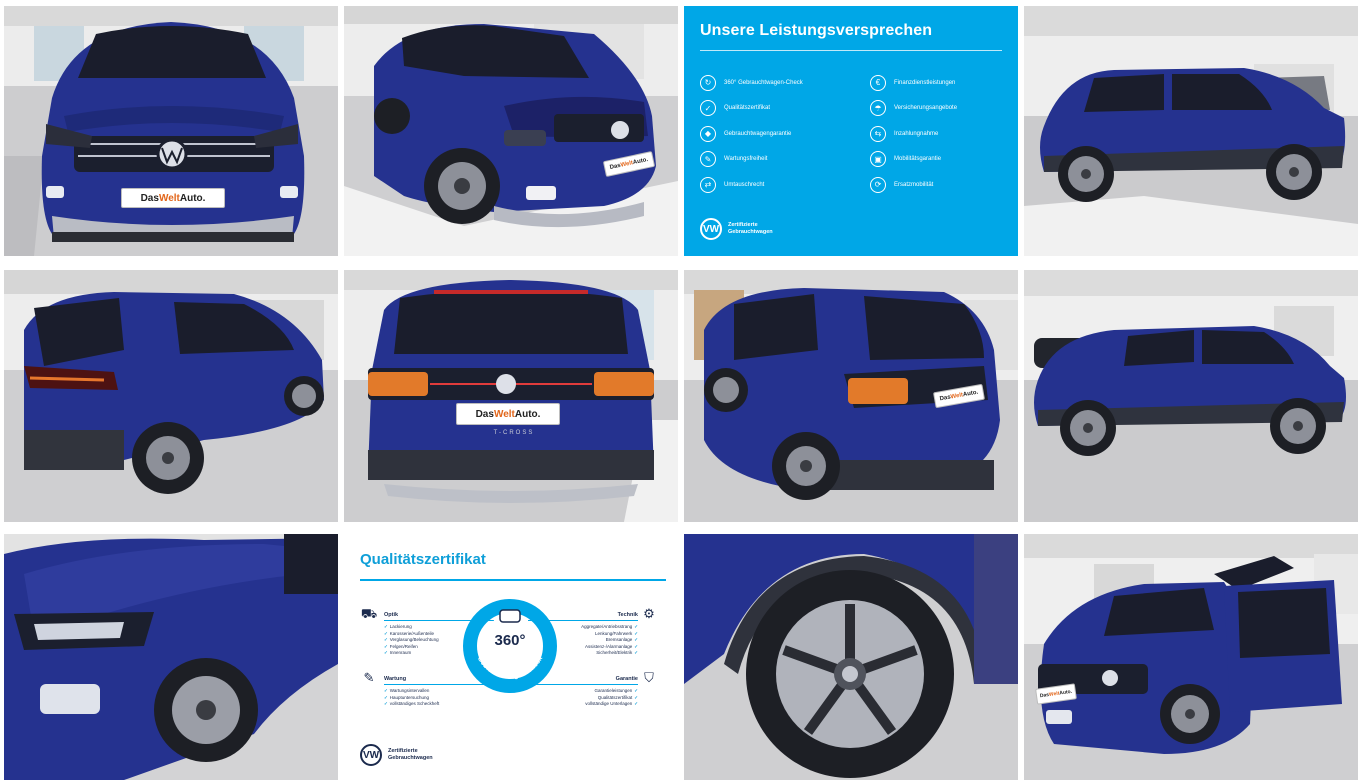  What do you see at coordinates (878, 108) in the screenshot?
I see `insurance-icon: ☂` at bounding box center [878, 108].